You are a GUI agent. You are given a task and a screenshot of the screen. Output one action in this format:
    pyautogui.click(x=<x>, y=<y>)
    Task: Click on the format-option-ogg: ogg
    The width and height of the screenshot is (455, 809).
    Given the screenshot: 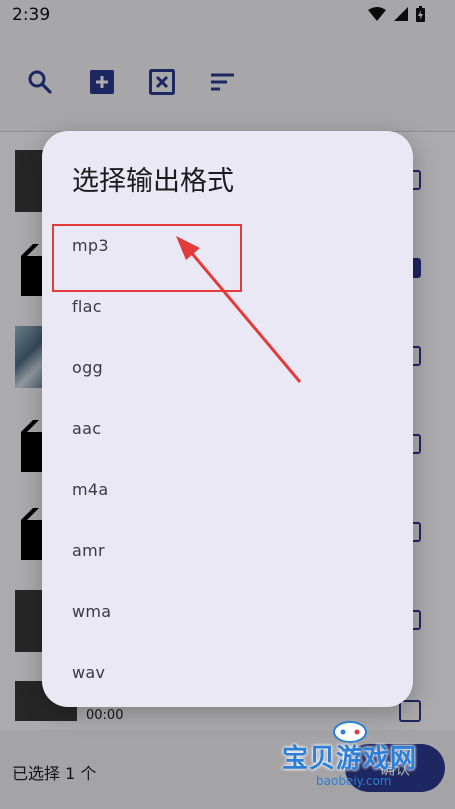 What is the action you would take?
    pyautogui.click(x=227, y=367)
    